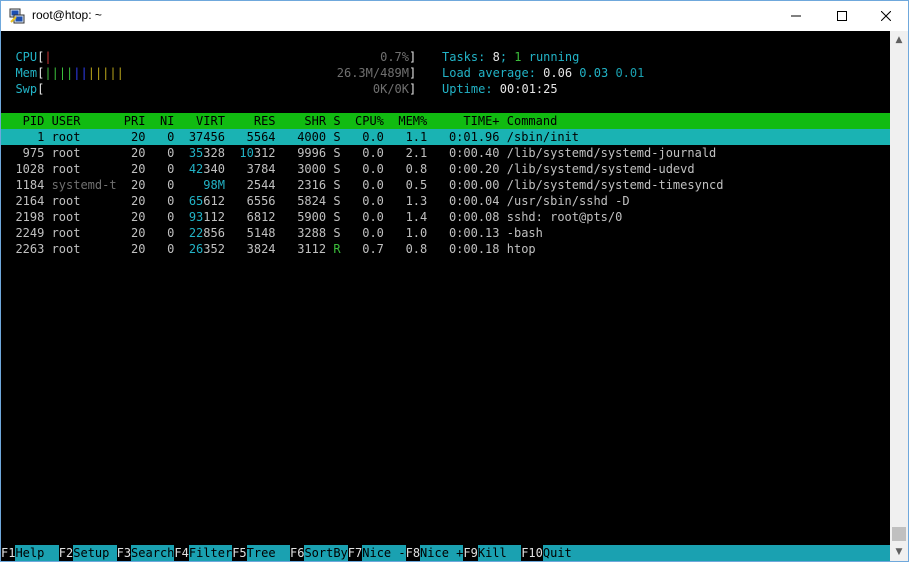 This screenshot has height=562, width=909. What do you see at coordinates (899, 296) in the screenshot?
I see `vertical-scrollbar: ▲ ▼` at bounding box center [899, 296].